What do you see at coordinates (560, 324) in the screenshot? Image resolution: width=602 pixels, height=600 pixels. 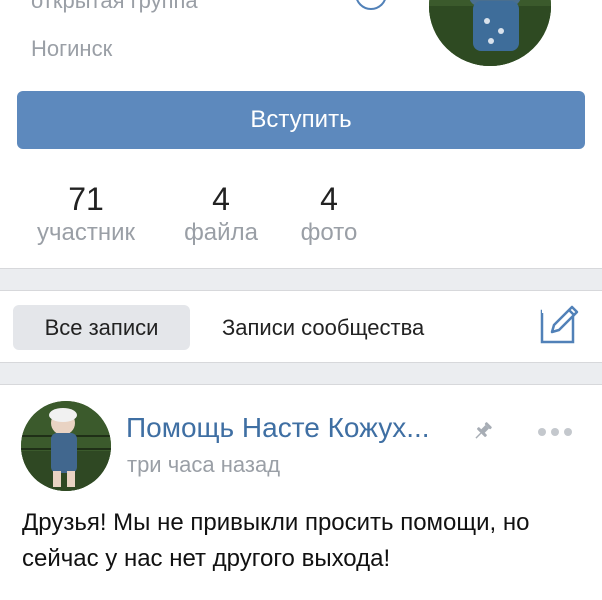 I see `edit-post-icon` at bounding box center [560, 324].